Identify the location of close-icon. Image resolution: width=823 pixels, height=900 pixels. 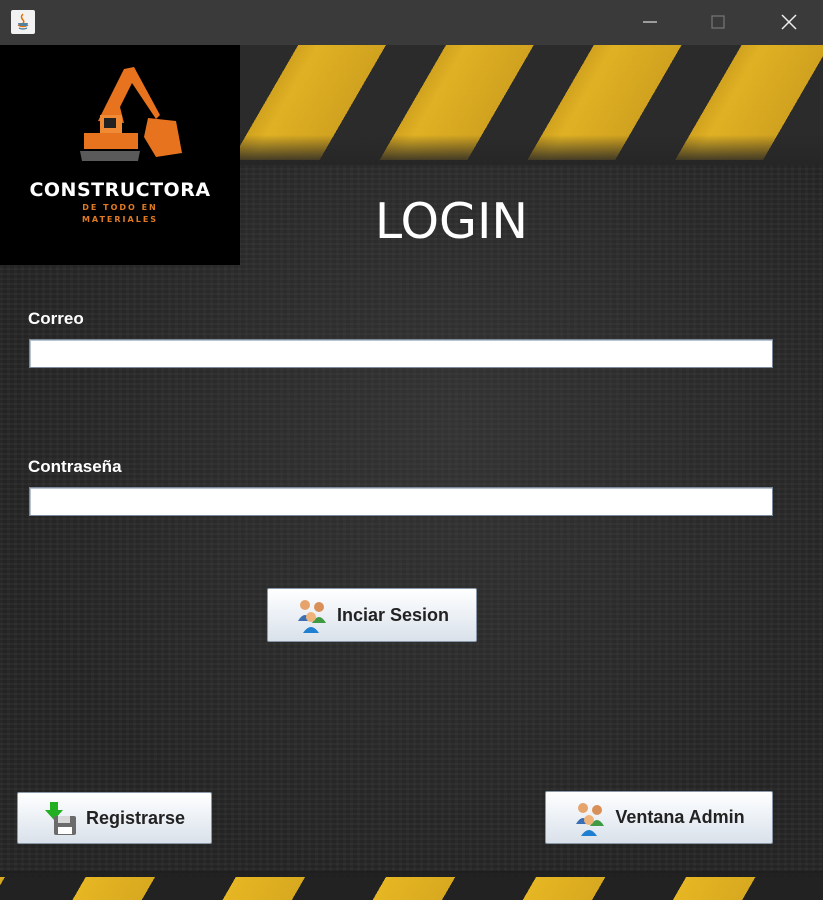
(789, 22).